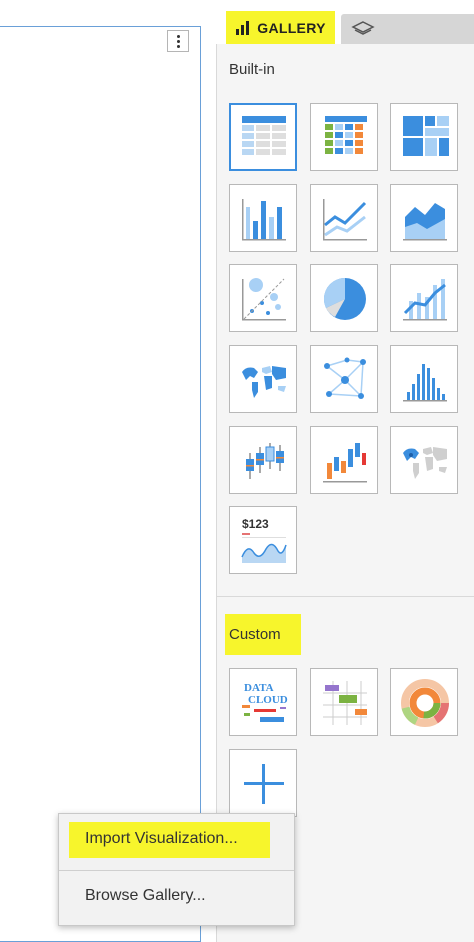 The height and width of the screenshot is (942, 474). I want to click on gallery-item-waterfall, so click(344, 460).